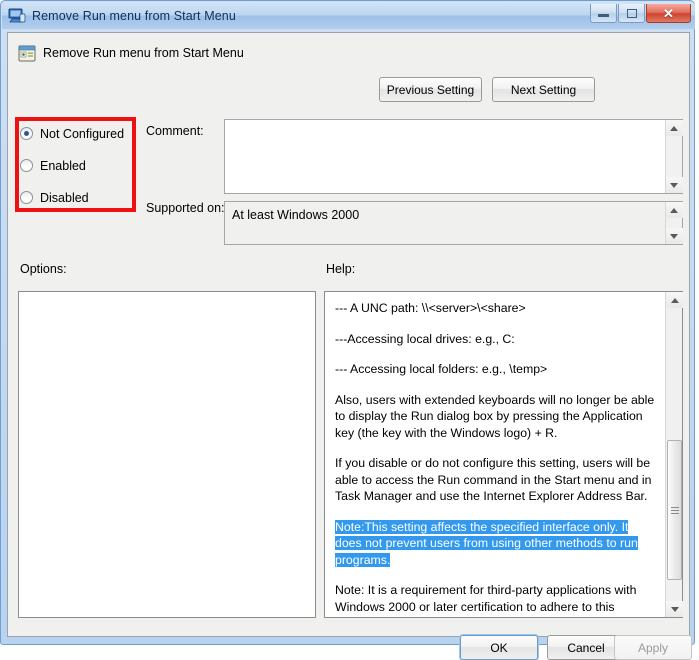 This screenshot has width=699, height=660. I want to click on supported-on-field: At least Windows 2000, so click(453, 223).